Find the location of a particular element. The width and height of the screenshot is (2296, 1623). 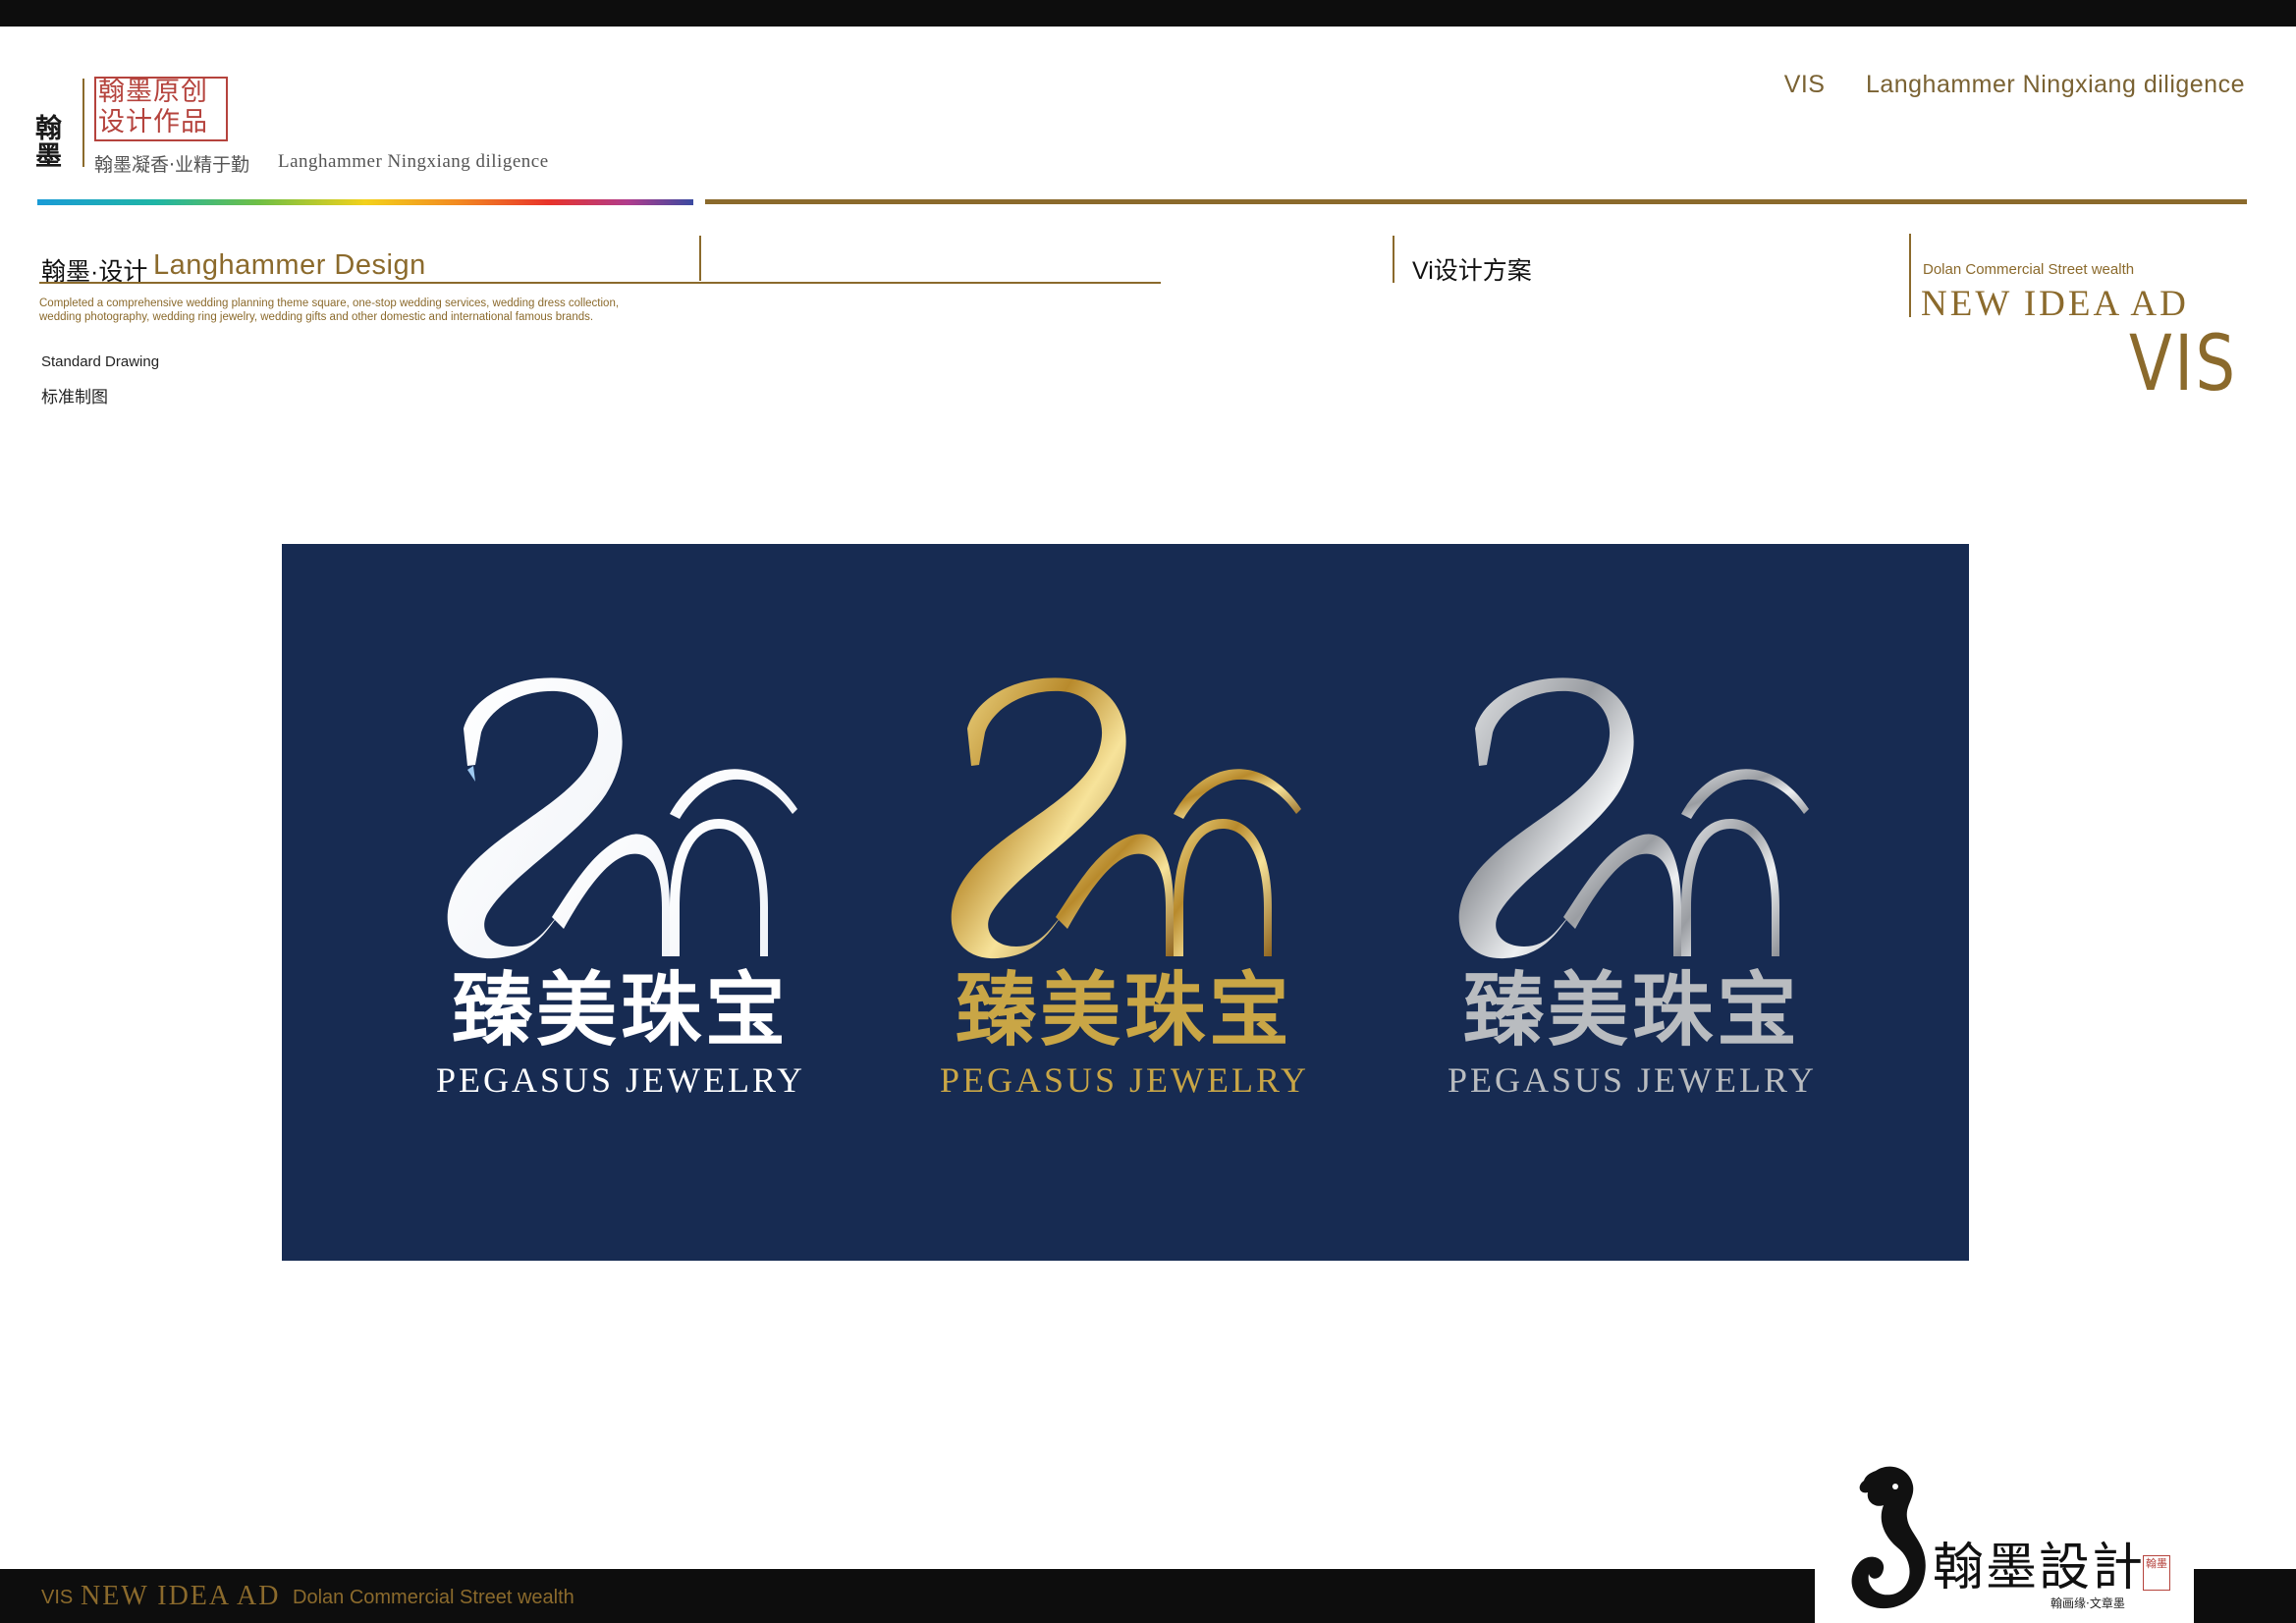

page-header-title: VIS Langhammer Ningxiang diligence is located at coordinates (2014, 85).